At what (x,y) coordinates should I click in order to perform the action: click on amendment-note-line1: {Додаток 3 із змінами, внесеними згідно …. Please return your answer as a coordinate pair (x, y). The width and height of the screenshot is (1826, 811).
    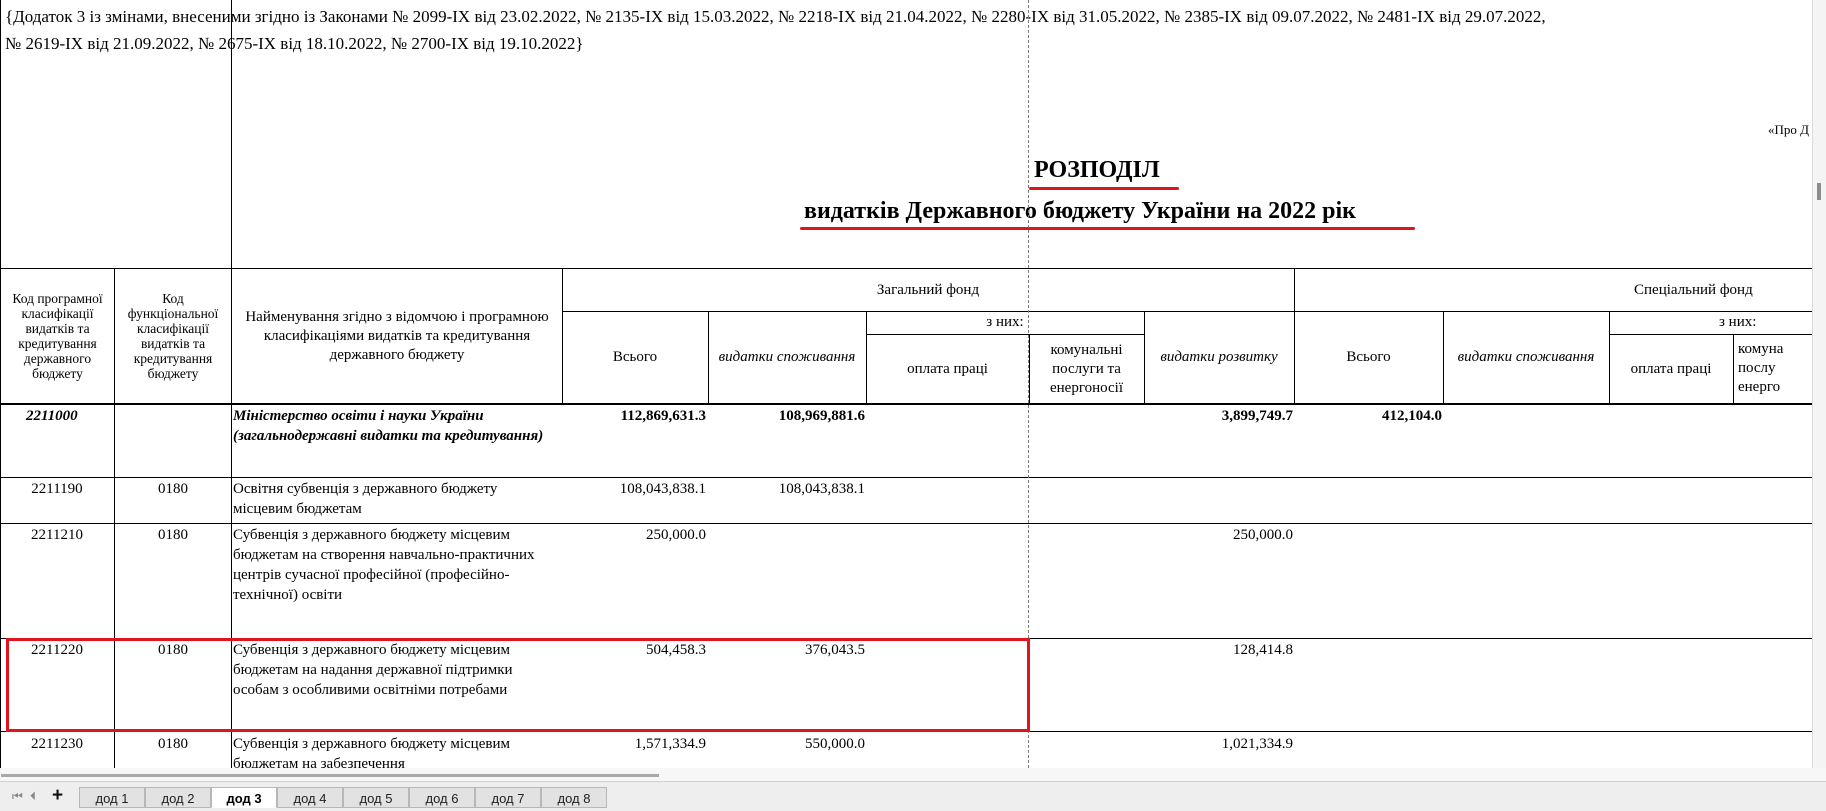
    Looking at the image, I should click on (775, 16).